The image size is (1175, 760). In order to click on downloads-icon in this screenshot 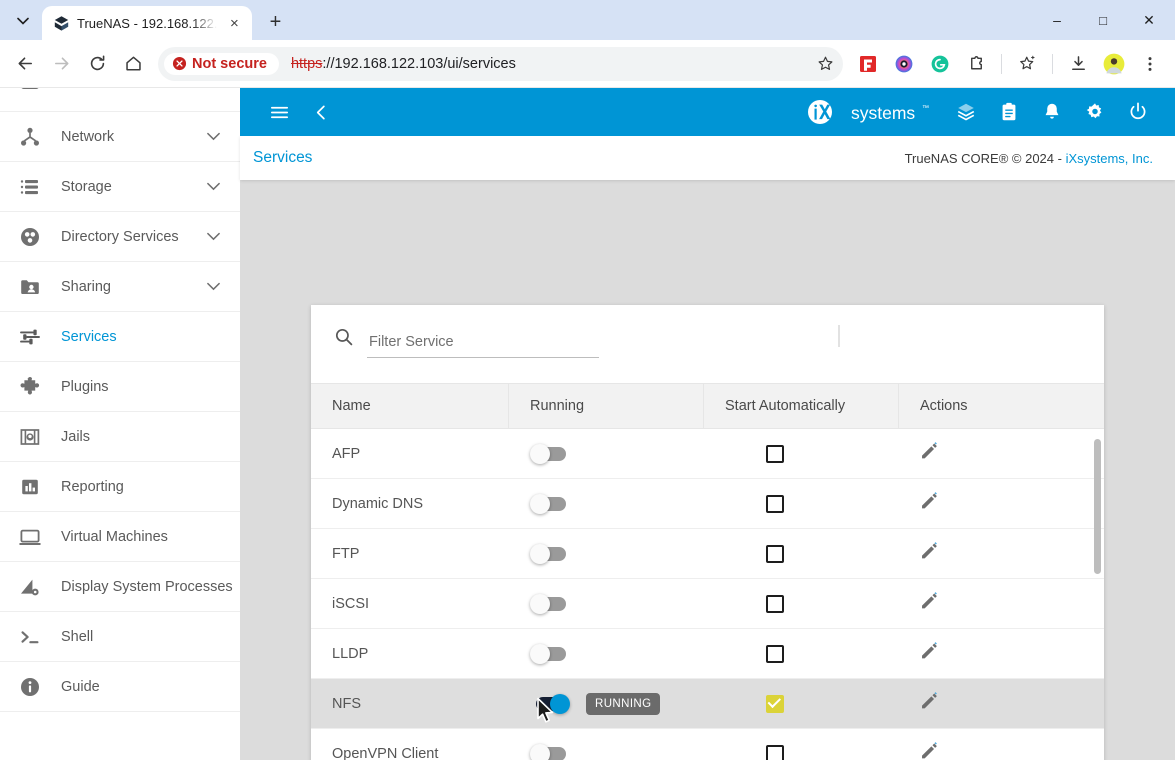, I will do `click(1078, 64)`.